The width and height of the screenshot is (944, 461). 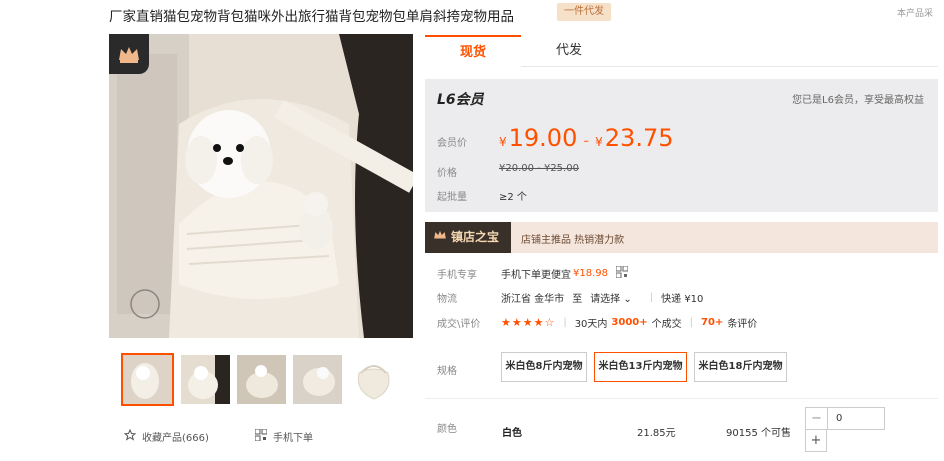 What do you see at coordinates (261, 436) in the screenshot?
I see `qr-code-icon` at bounding box center [261, 436].